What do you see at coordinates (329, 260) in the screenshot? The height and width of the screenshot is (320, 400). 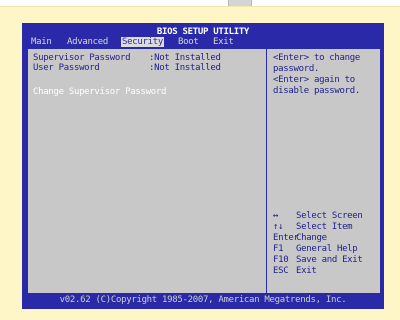 I see `legend-desc: Save and Exit` at bounding box center [329, 260].